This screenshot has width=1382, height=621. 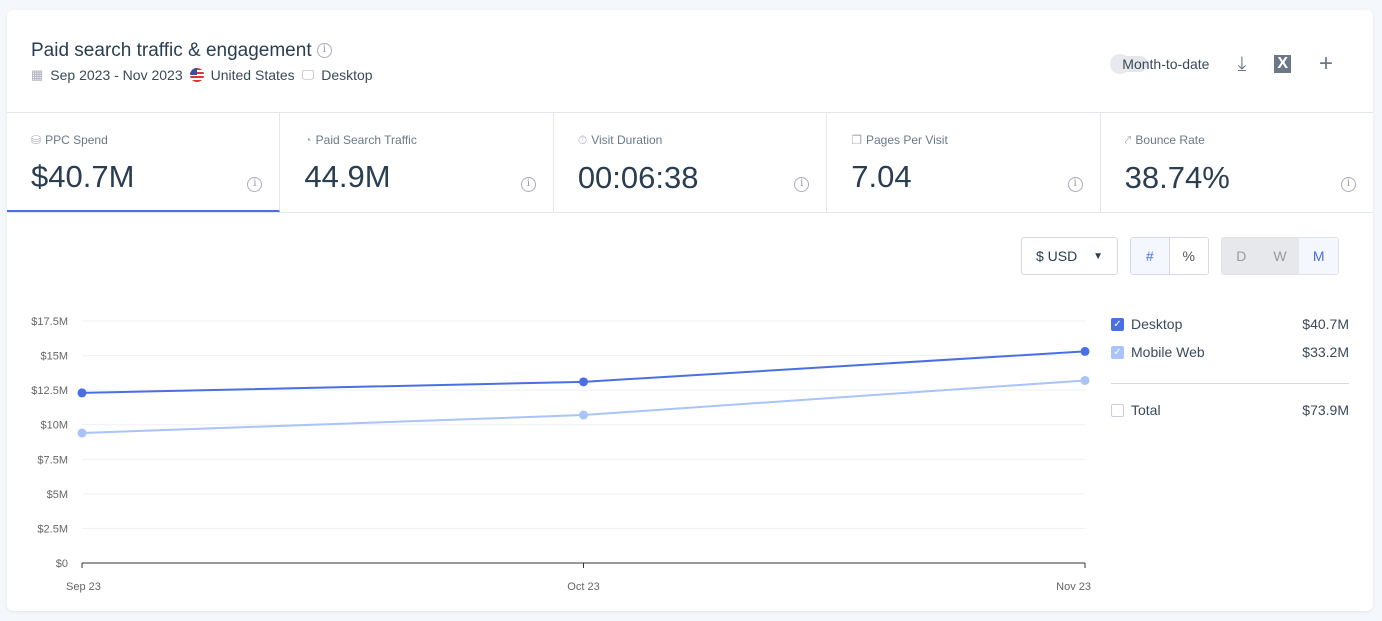 What do you see at coordinates (1326, 64) in the screenshot?
I see `add-icon: +` at bounding box center [1326, 64].